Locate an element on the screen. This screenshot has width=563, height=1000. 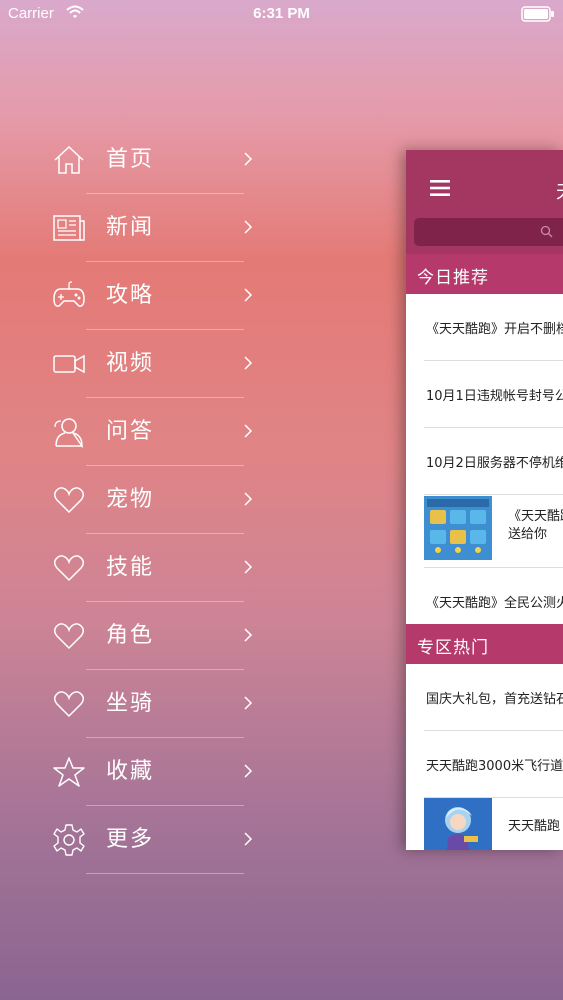
menu-label: 技能 is located at coordinates (130, 567).